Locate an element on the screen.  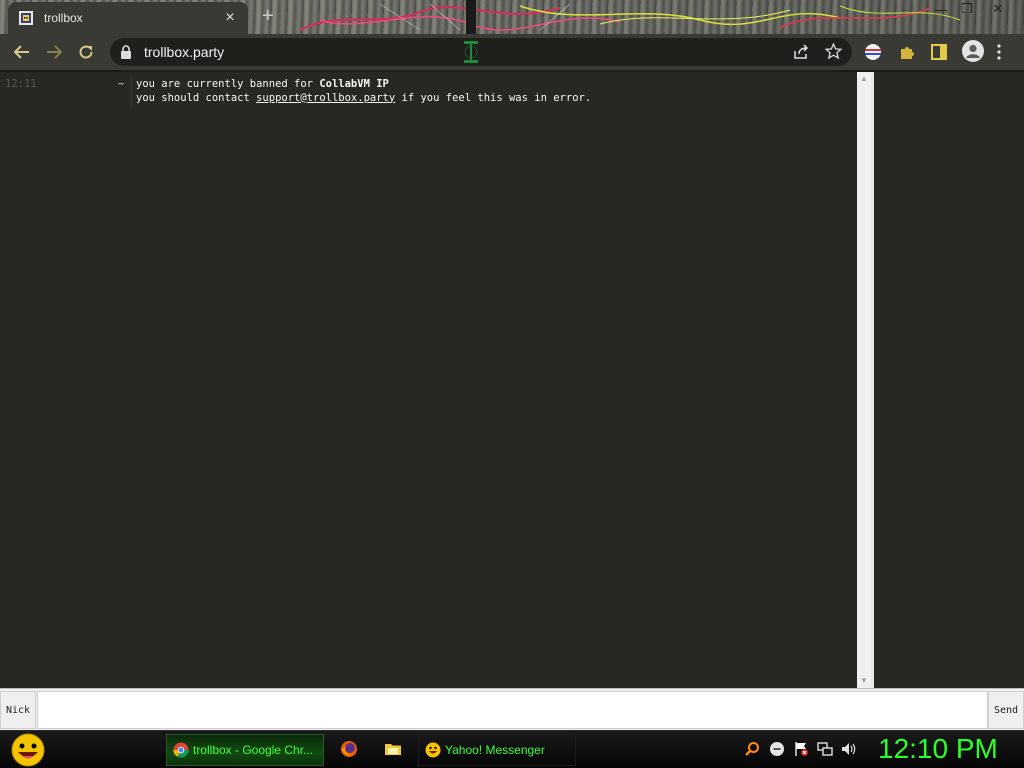
browser-tab-strip: trollbox × + — ❐ ✕ is located at coordinates (512, 17).